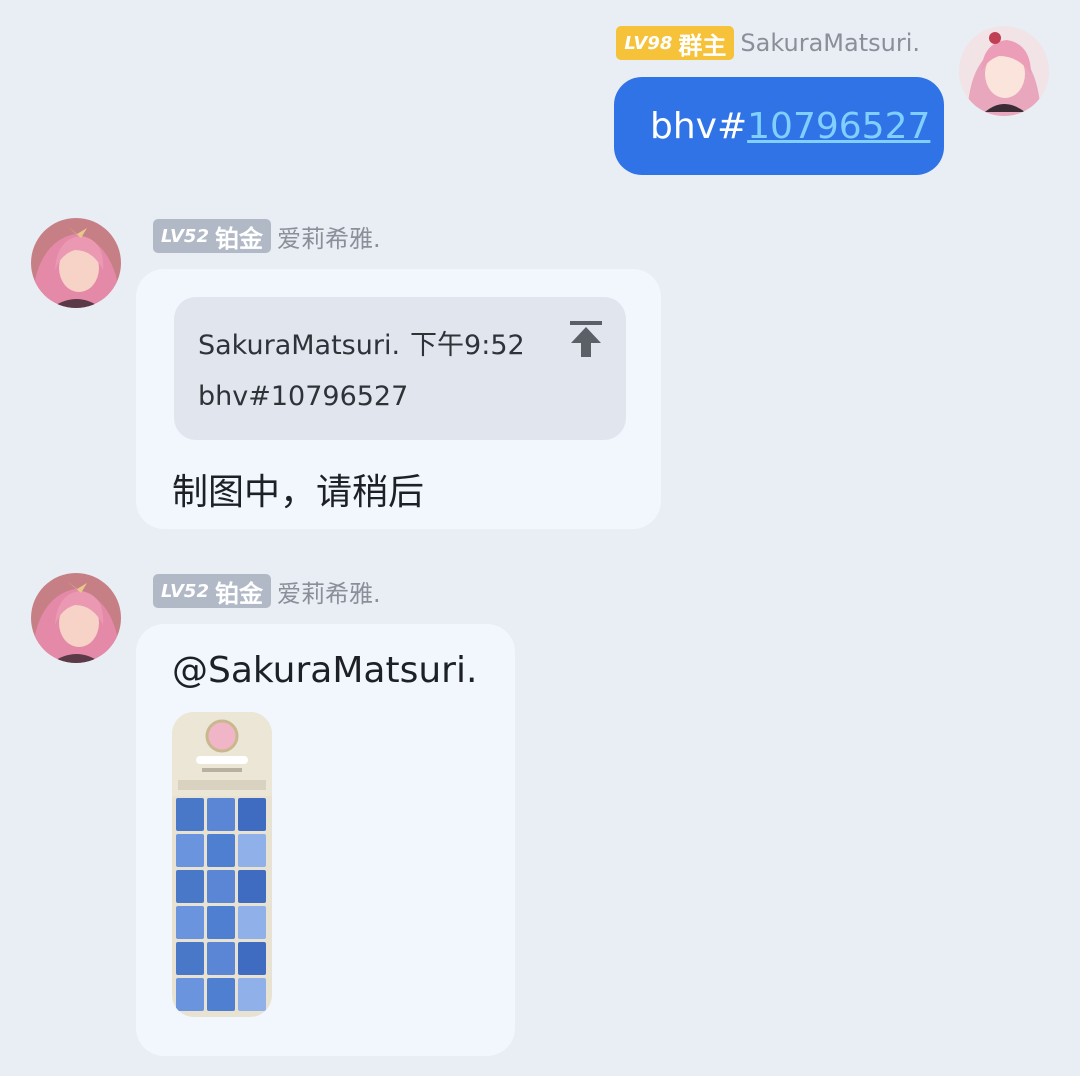 This screenshot has width=1080, height=1076. What do you see at coordinates (400, 368) in the screenshot?
I see `quoted-reply: SakuraMatsuri. 下午9:52 bhv#10796527` at bounding box center [400, 368].